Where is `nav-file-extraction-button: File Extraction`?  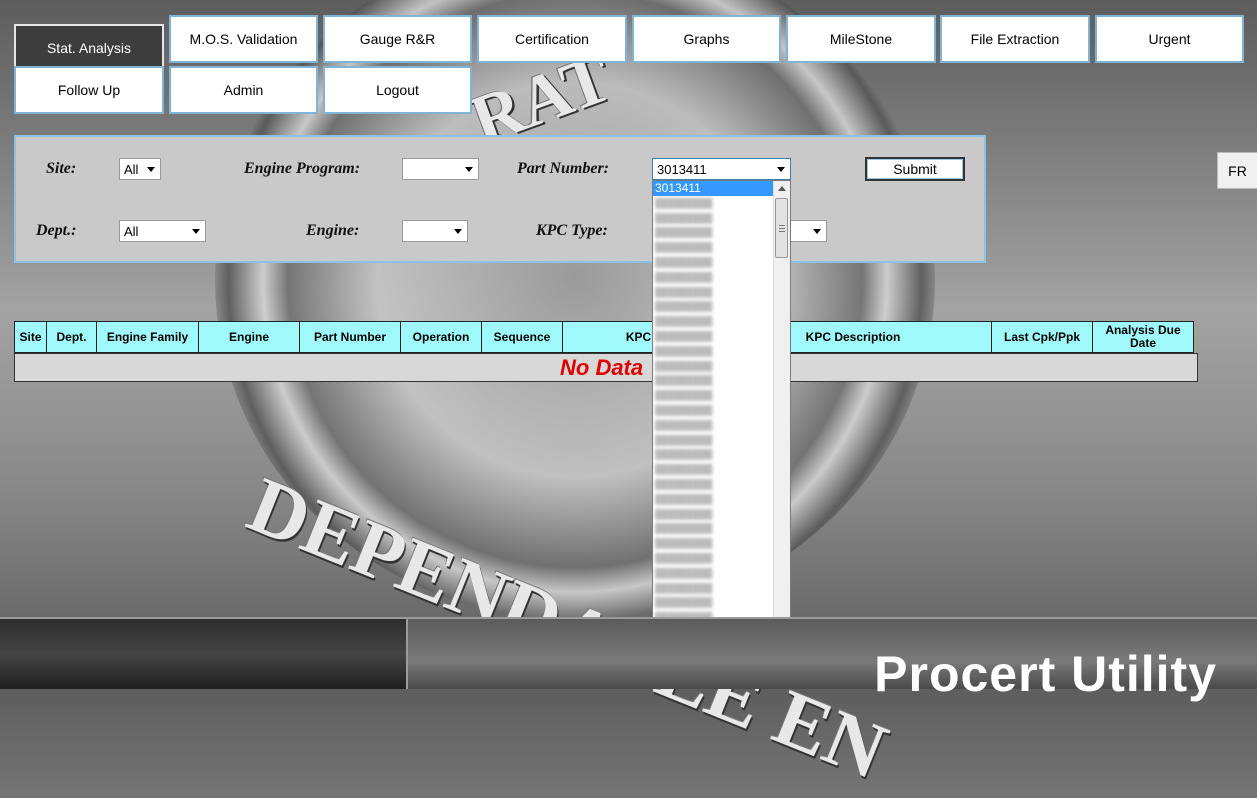
nav-file-extraction-button: File Extraction is located at coordinates (1015, 39).